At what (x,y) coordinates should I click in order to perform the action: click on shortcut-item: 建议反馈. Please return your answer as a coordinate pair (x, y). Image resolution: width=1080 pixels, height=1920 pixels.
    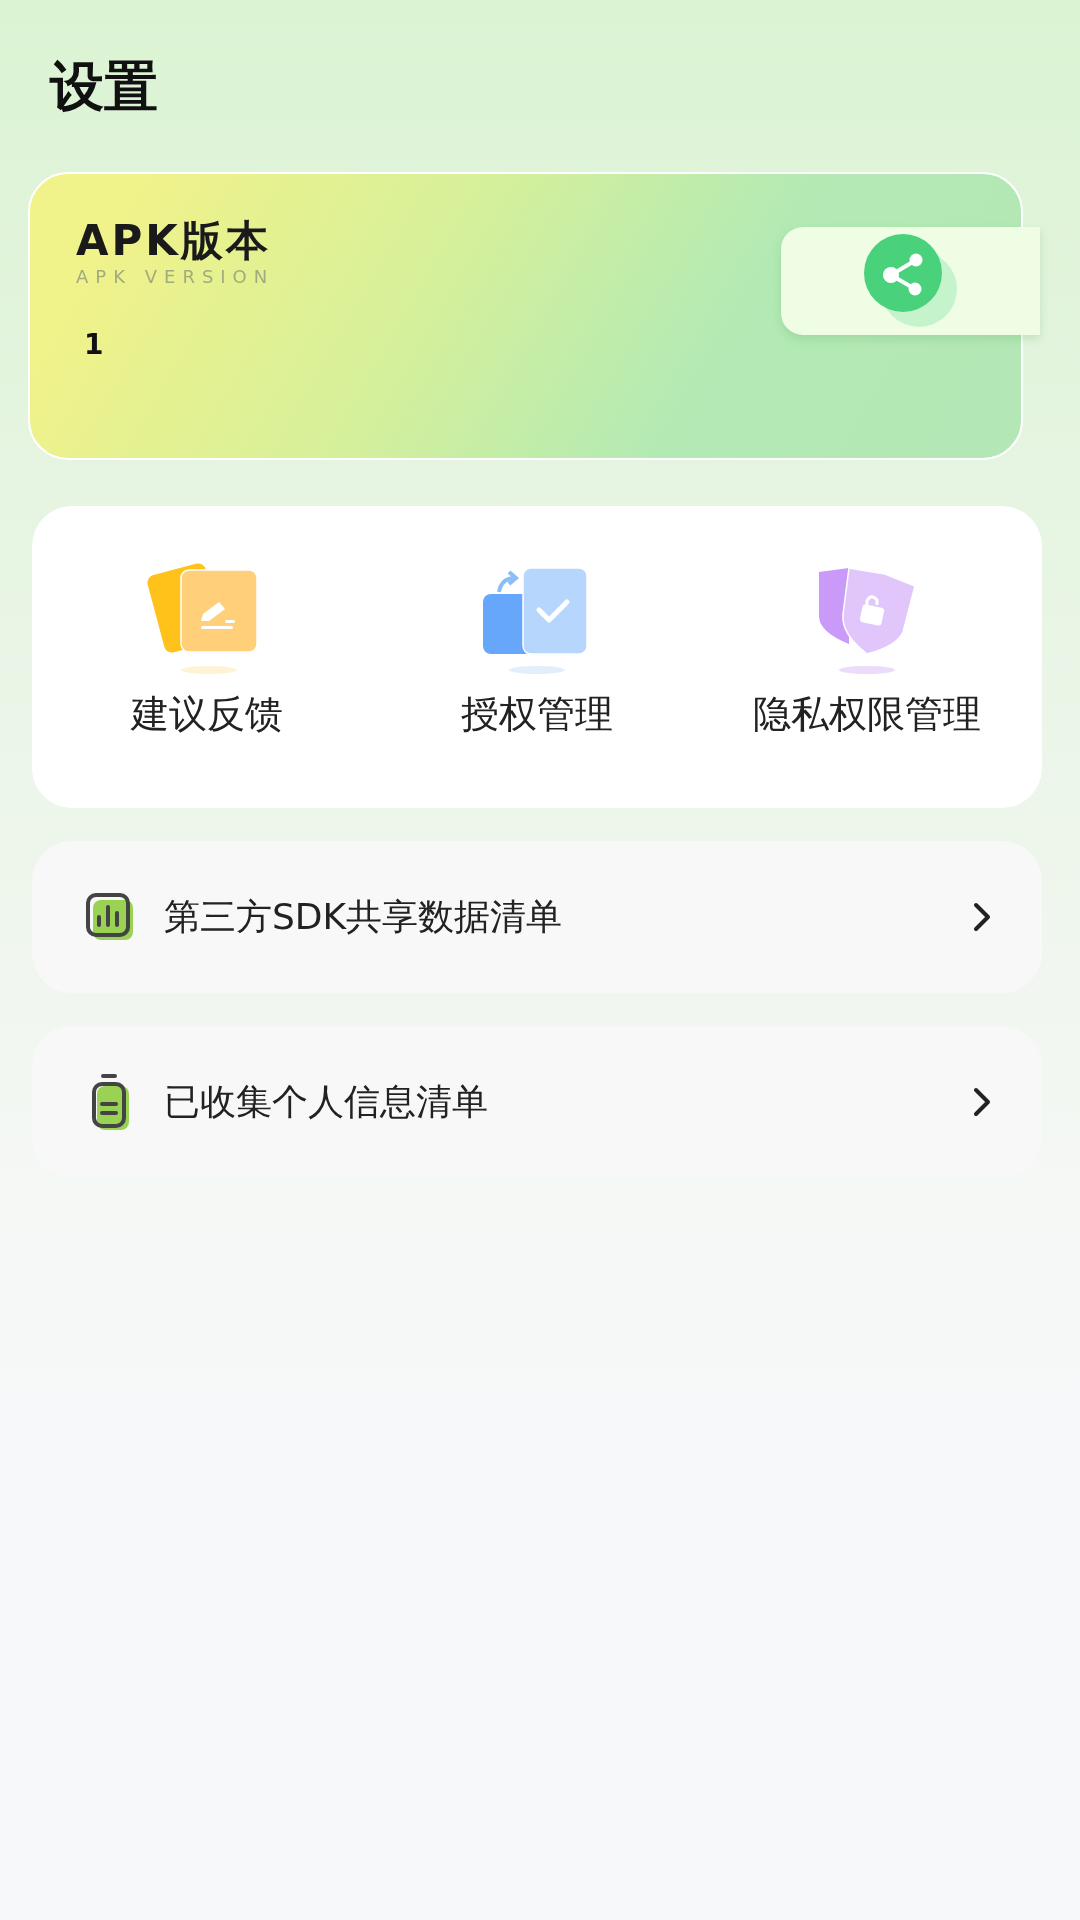
    Looking at the image, I should click on (207, 657).